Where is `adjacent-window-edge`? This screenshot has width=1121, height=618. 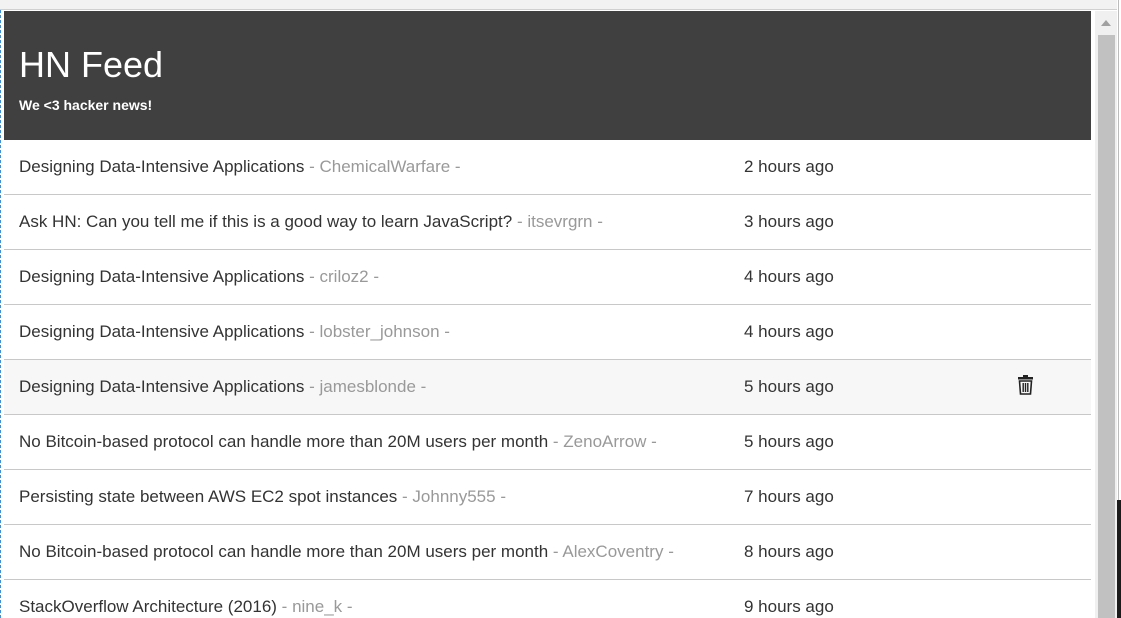
adjacent-window-edge is located at coordinates (1119, 309).